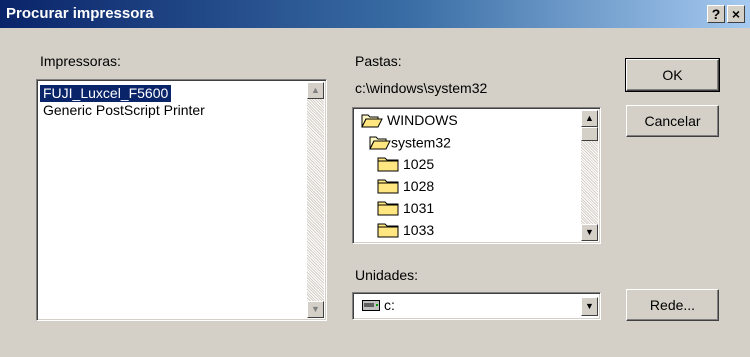 This screenshot has height=357, width=750. I want to click on drive-icon, so click(371, 305).